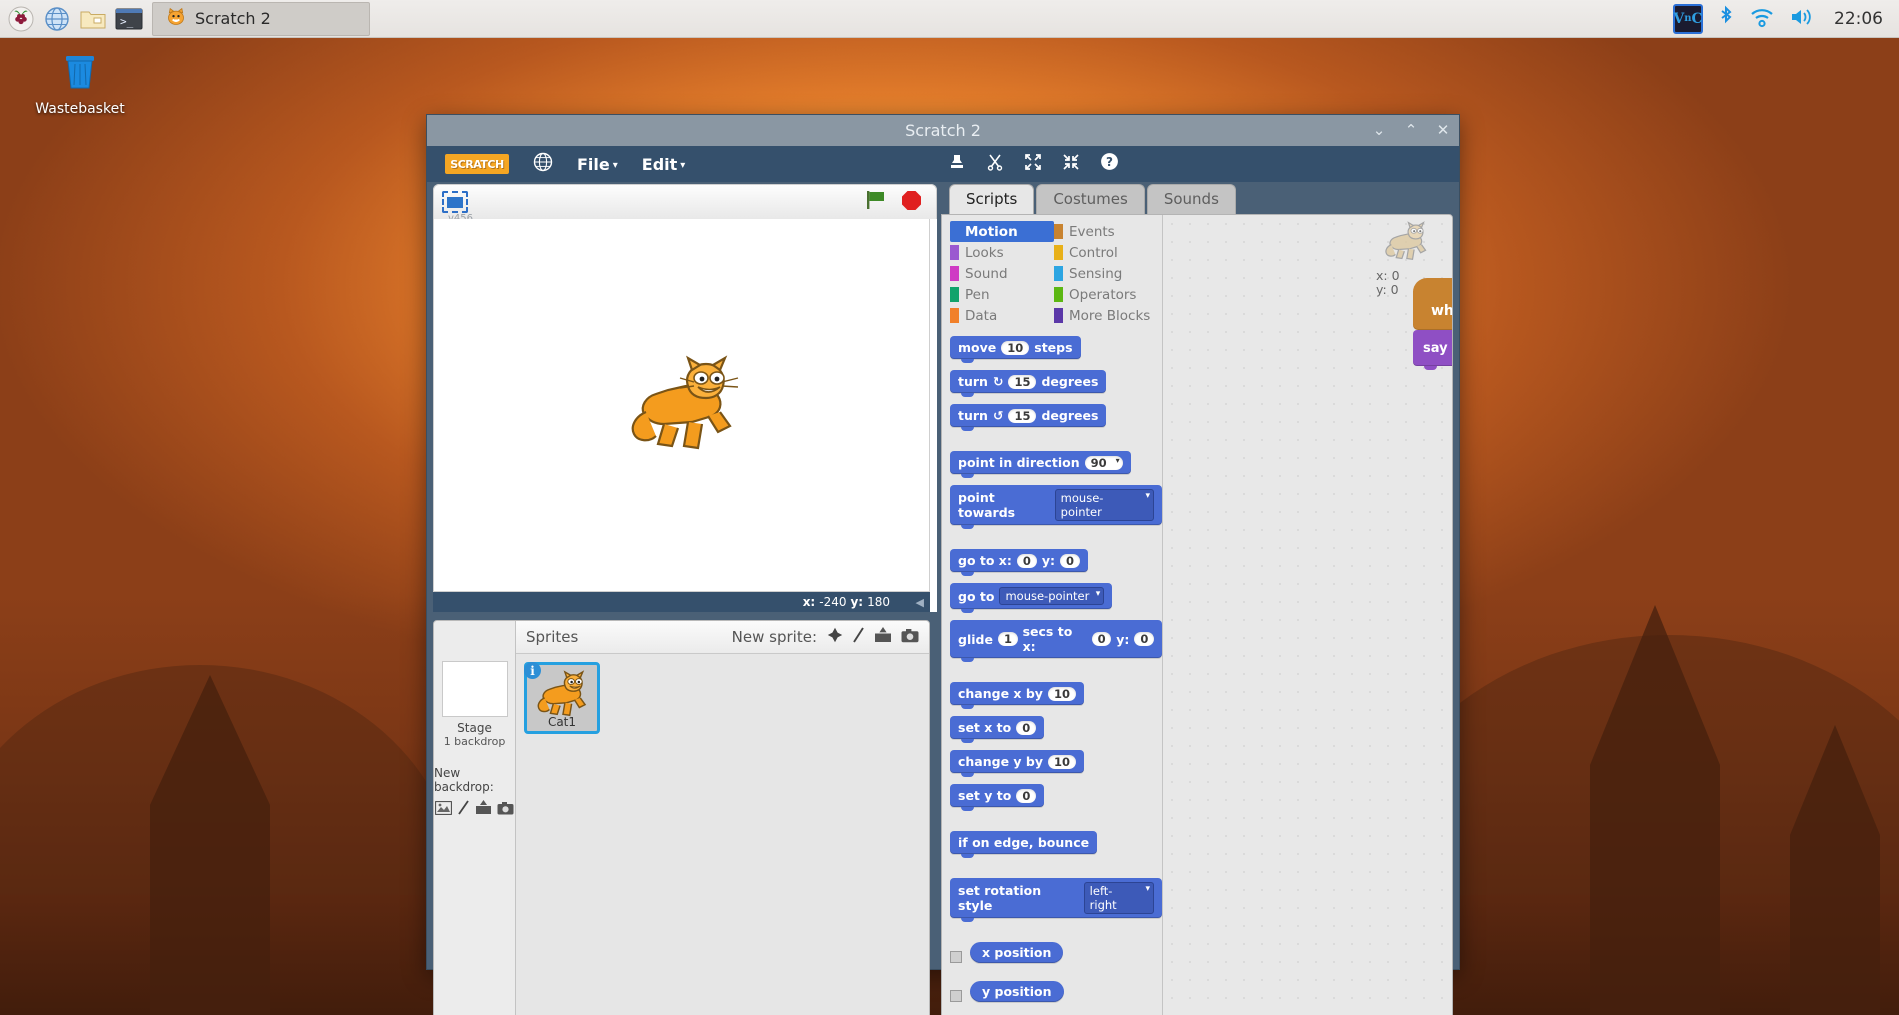 This screenshot has width=1899, height=1015. What do you see at coordinates (883, 637) in the screenshot?
I see `upload-sprite-icon` at bounding box center [883, 637].